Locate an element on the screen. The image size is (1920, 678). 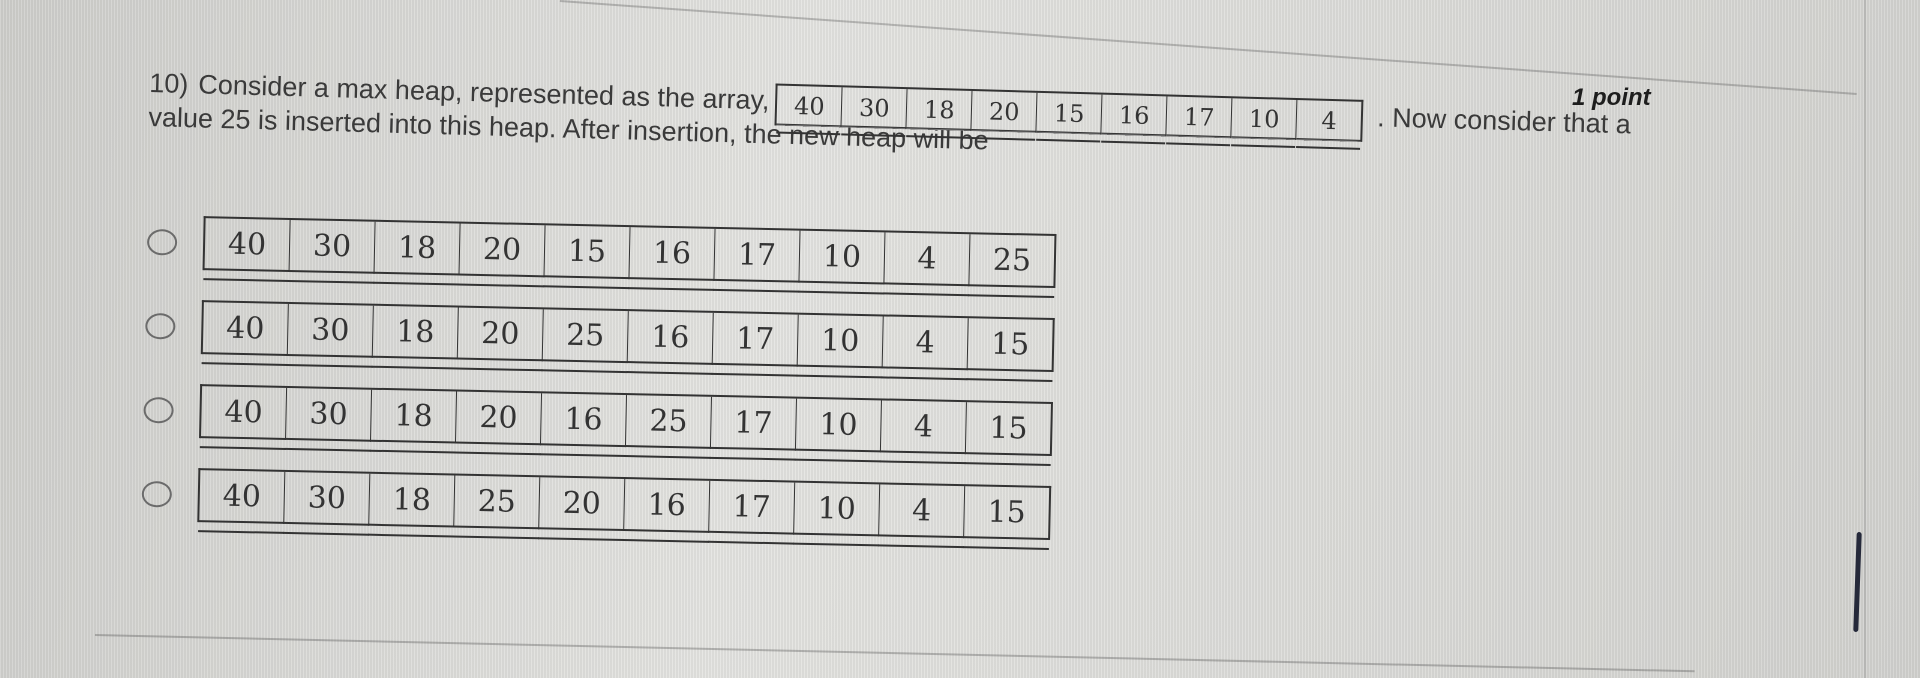
answer-option-4: 40 30 18 25 20 16 17 10 4 15 is located at coordinates (596, 503).